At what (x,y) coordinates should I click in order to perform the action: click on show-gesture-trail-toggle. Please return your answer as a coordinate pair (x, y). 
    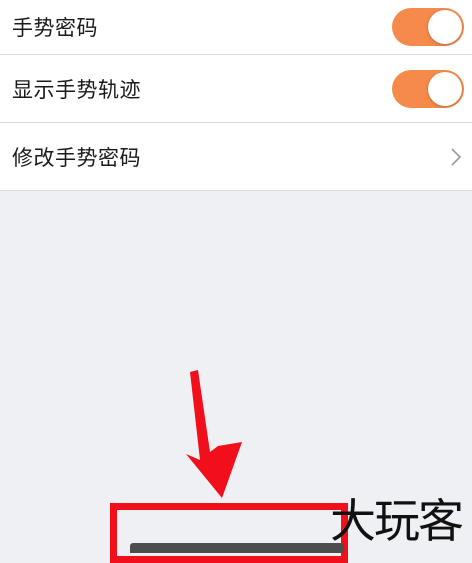
    Looking at the image, I should click on (428, 88).